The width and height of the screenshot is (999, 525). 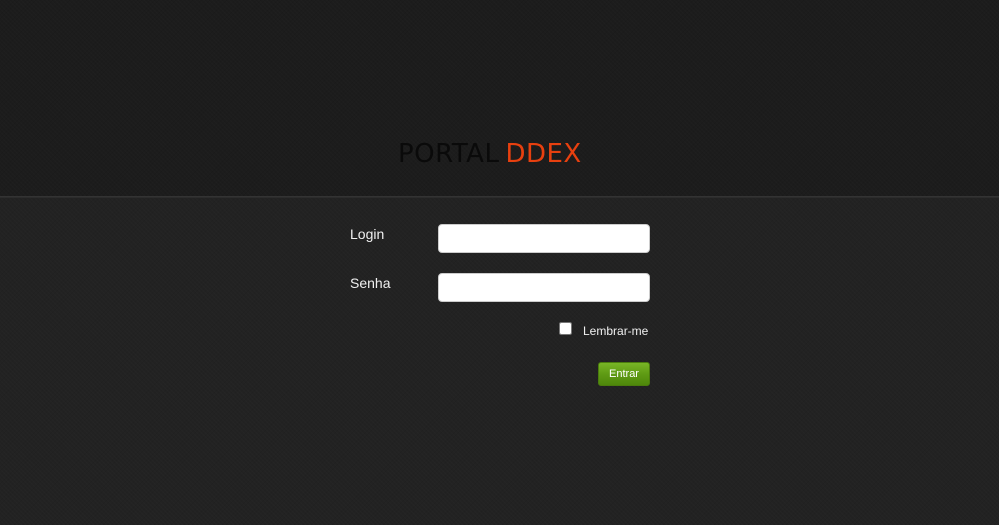 I want to click on submit-button: Entrar, so click(x=624, y=374).